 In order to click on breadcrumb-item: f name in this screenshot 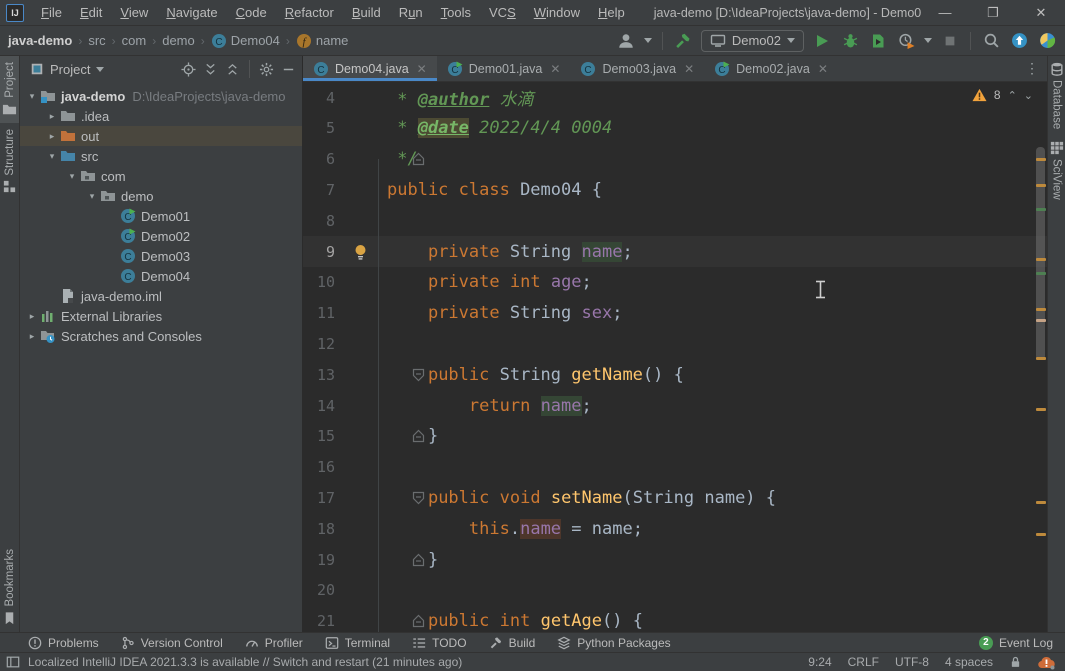, I will do `click(322, 41)`.